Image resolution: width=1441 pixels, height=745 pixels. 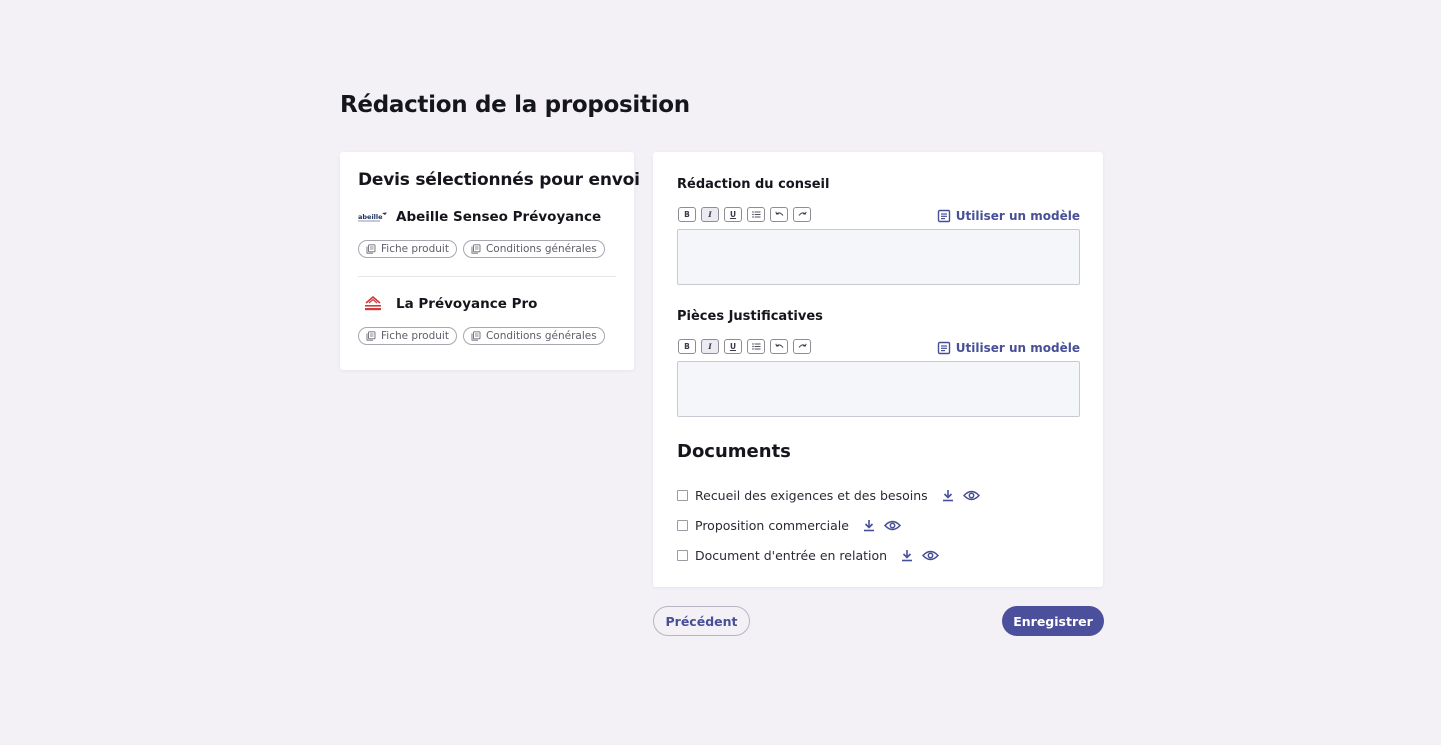 I want to click on advice-toolbar: B I U, so click(x=744, y=214).